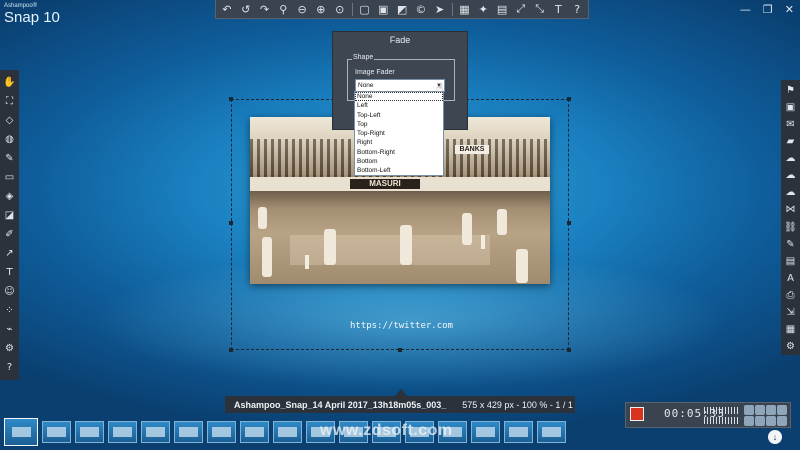 The image size is (800, 450). I want to click on pen-icon: ✐, so click(9, 234).